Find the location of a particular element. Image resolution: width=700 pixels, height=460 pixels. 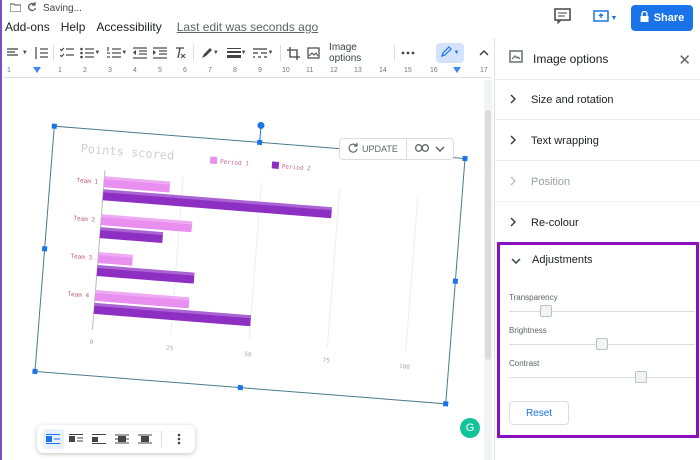

transparency-label: Transparency is located at coordinates (533, 297).